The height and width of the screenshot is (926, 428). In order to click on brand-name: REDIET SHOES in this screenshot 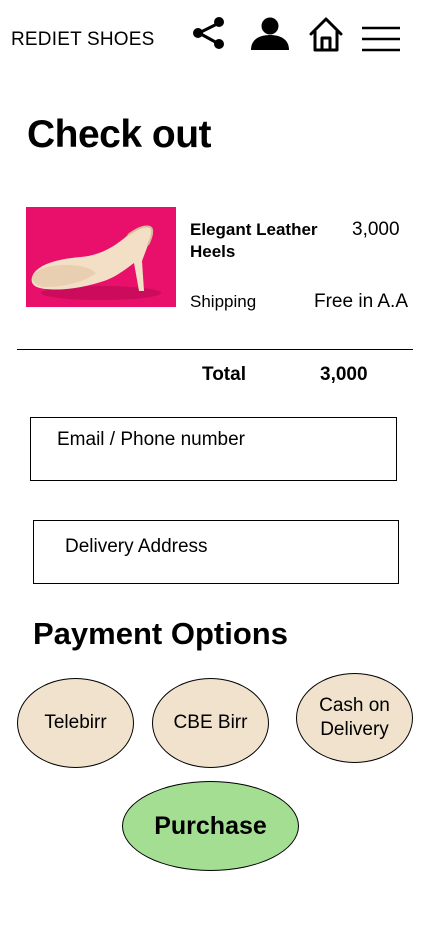, I will do `click(83, 39)`.